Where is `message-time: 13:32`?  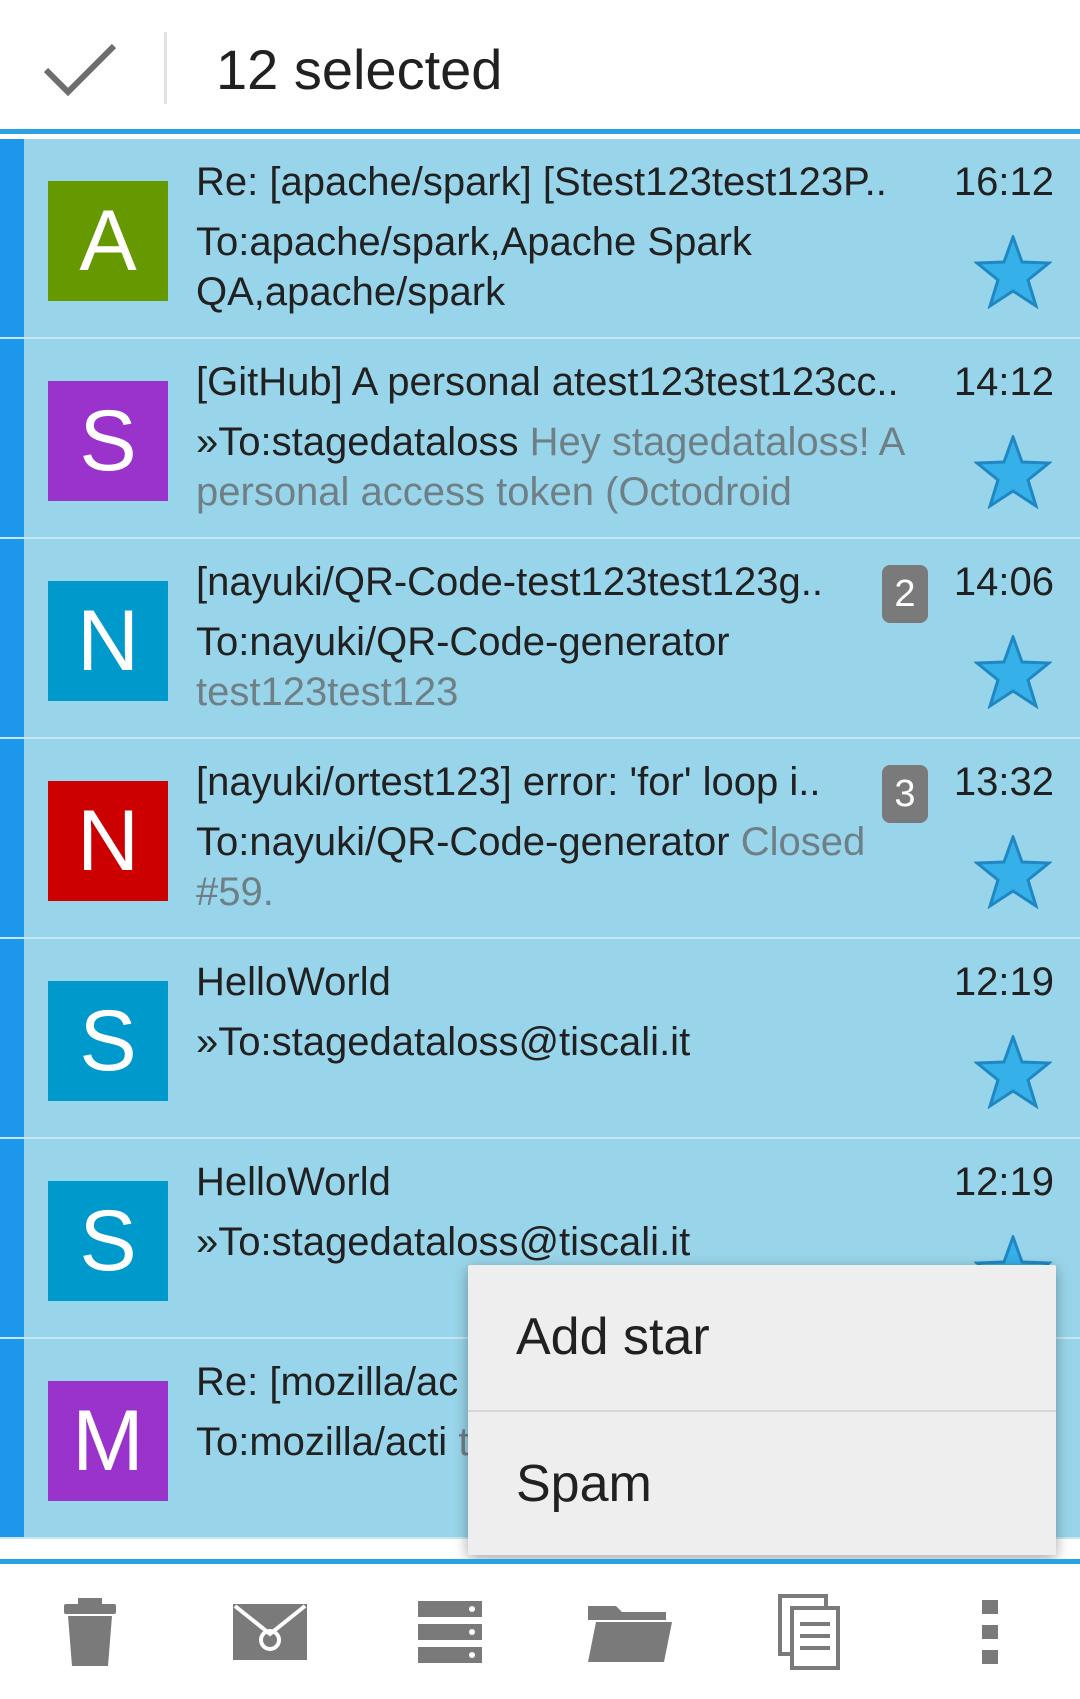 message-time: 13:32 is located at coordinates (1003, 782).